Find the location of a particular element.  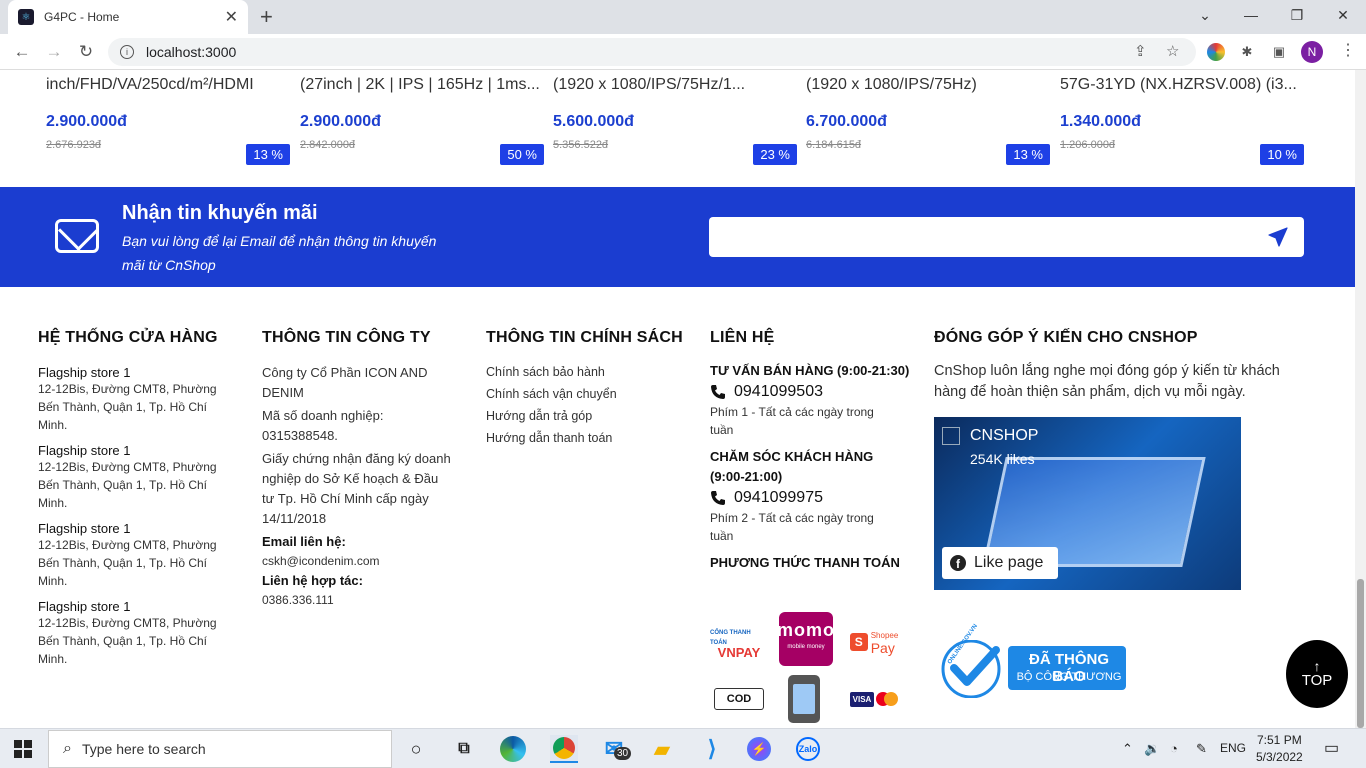

file-explorer-icon: ▰ is located at coordinates (662, 749).